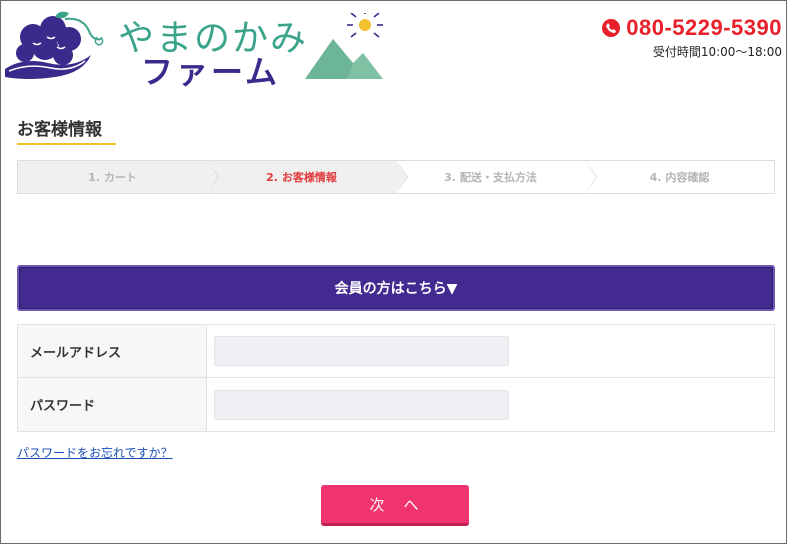  What do you see at coordinates (193, 48) in the screenshot?
I see `site-logo: やまのかみ ファーム` at bounding box center [193, 48].